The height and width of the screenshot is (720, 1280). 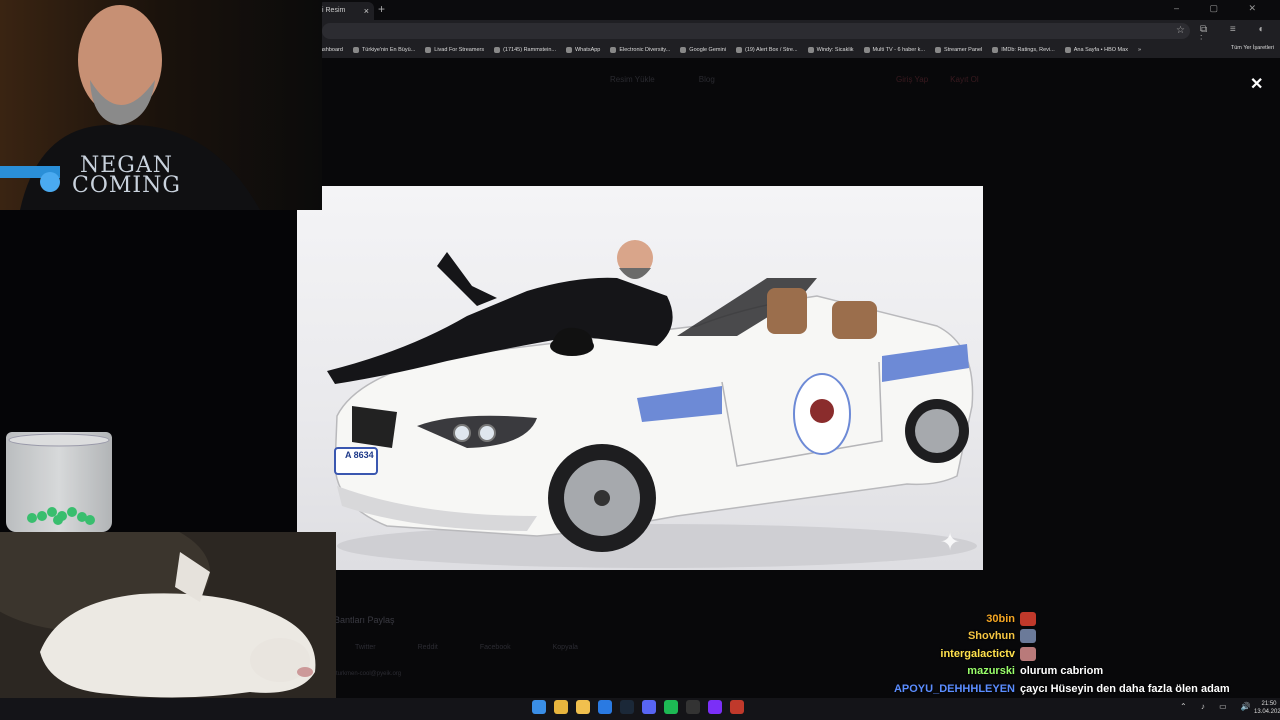 What do you see at coordinates (366, 11) in the screenshot?
I see `tab-close-icon: ×` at bounding box center [366, 11].